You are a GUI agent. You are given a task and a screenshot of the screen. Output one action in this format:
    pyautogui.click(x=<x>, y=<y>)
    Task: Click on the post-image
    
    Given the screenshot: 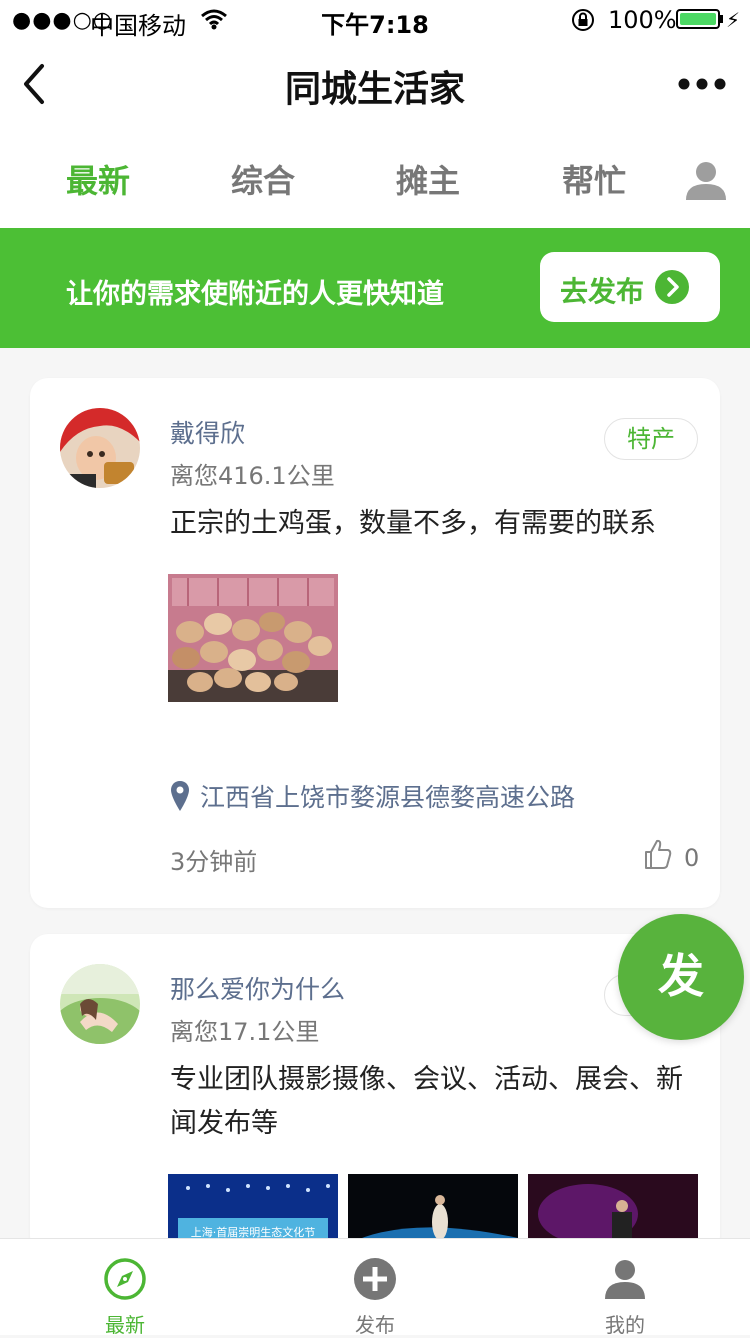 What is the action you would take?
    pyautogui.click(x=253, y=638)
    